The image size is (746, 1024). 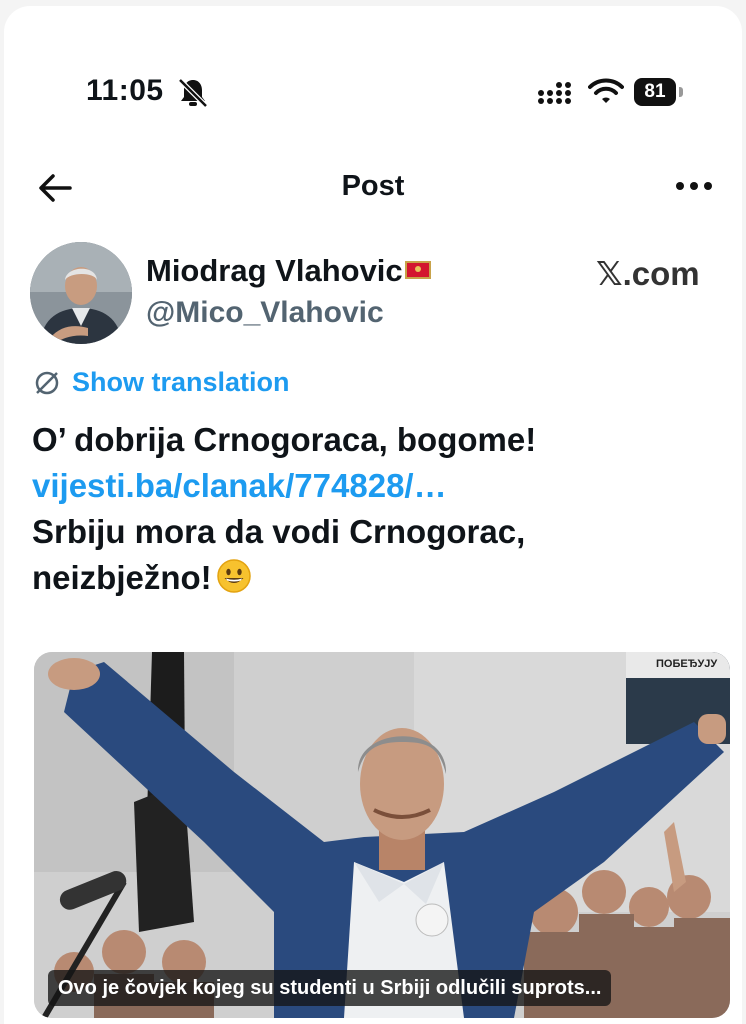 What do you see at coordinates (125, 90) in the screenshot?
I see `status-time: 11:05` at bounding box center [125, 90].